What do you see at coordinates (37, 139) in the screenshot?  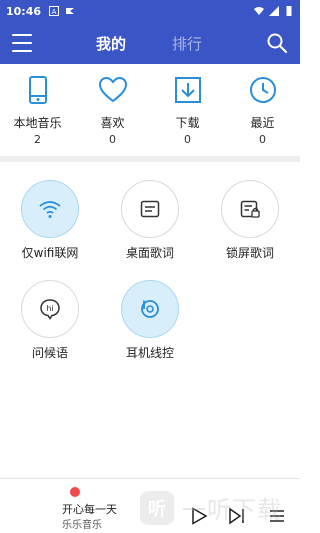 I see `stat-count: 2` at bounding box center [37, 139].